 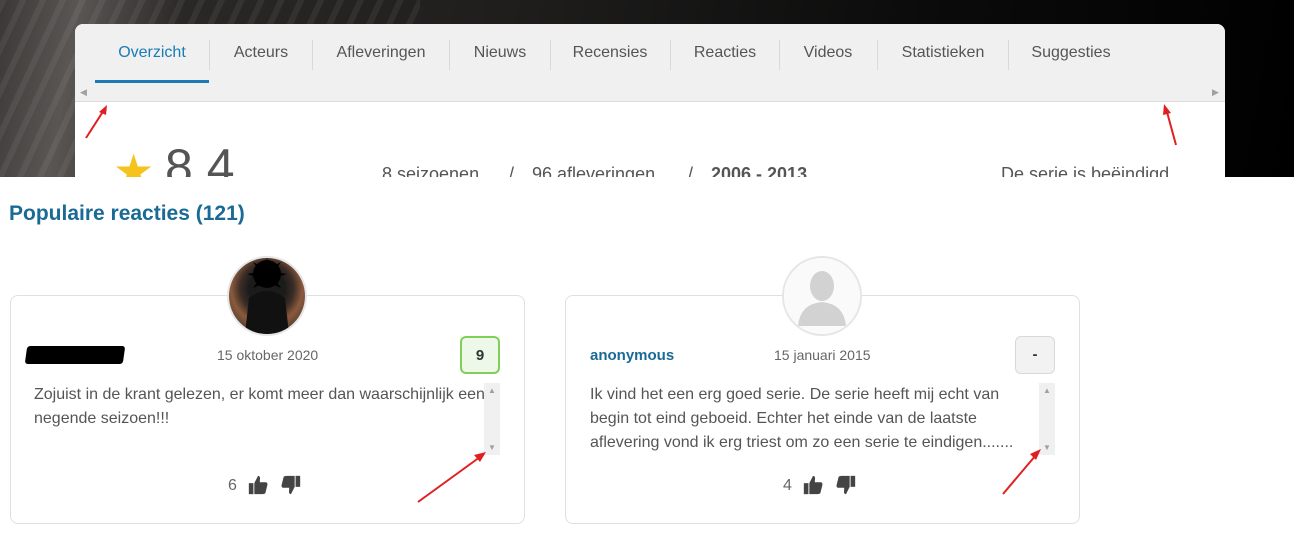 I want to click on reaction-username: anonymous, so click(x=632, y=355).